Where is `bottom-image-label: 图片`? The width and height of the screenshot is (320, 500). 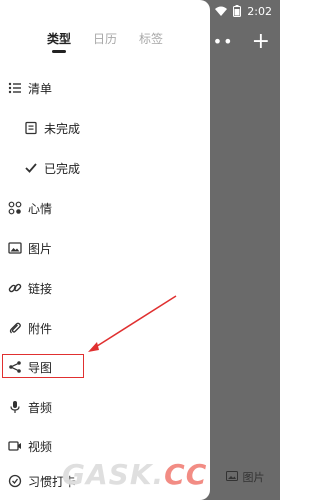 bottom-image-label: 图片 is located at coordinates (254, 477).